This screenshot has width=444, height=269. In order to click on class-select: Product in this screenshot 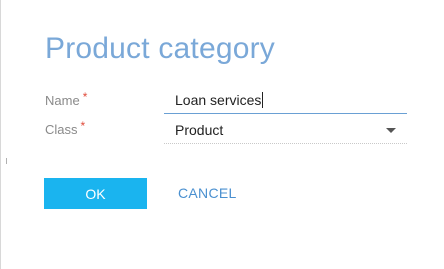, I will do `click(285, 130)`.